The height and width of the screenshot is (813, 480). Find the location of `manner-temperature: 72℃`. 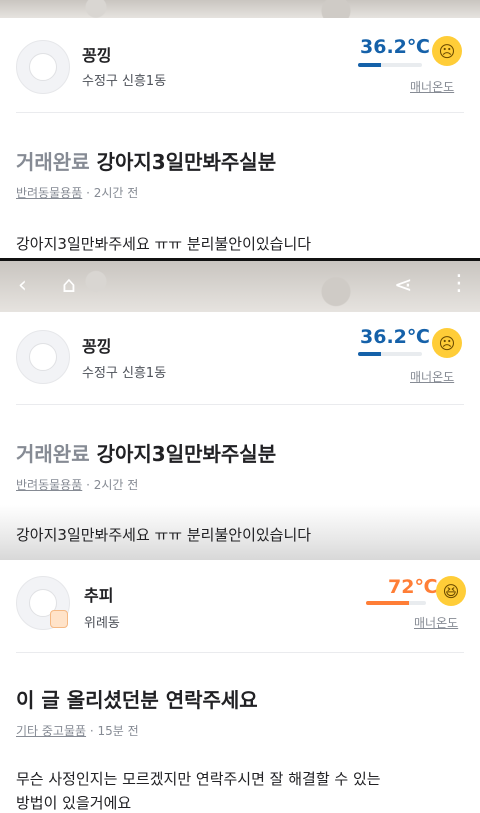

manner-temperature: 72℃ is located at coordinates (413, 587).